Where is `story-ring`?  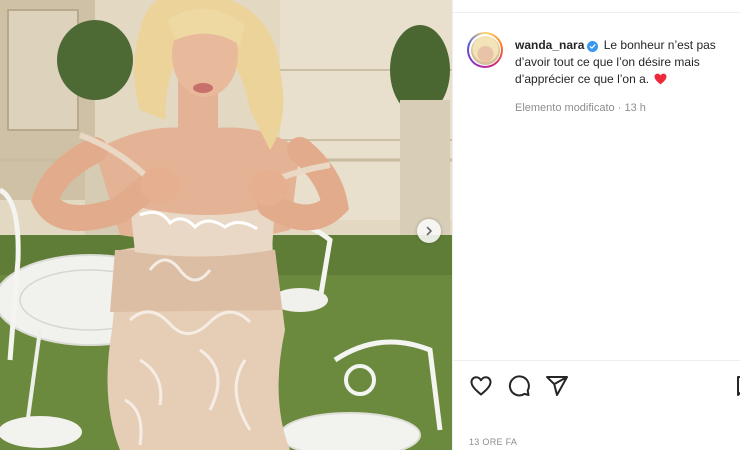 story-ring is located at coordinates (485, 50).